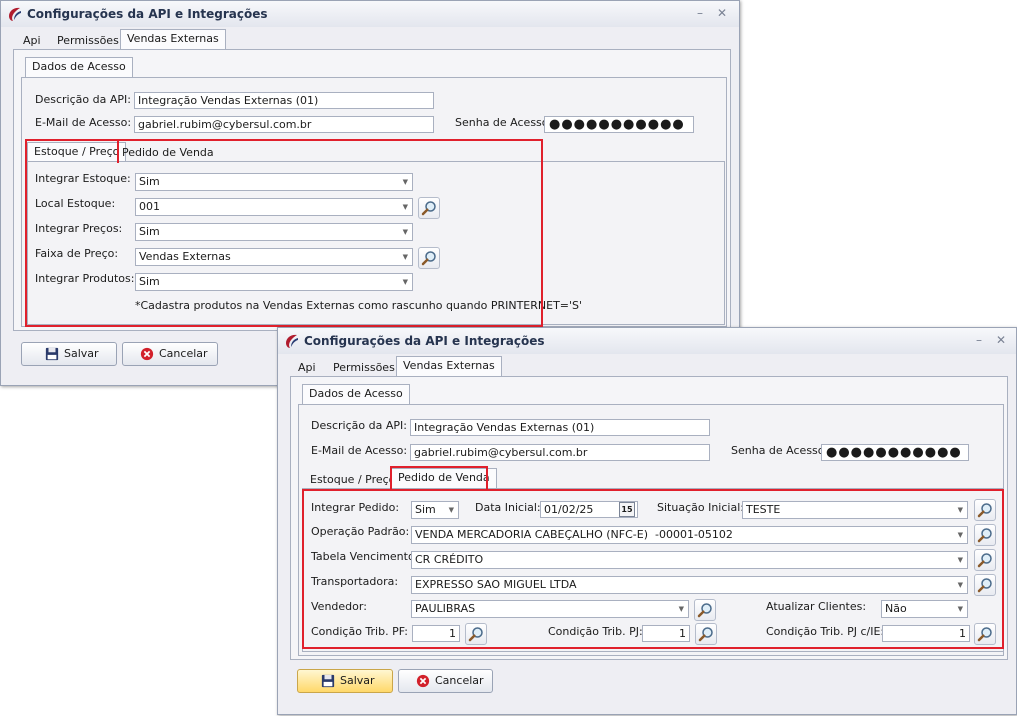  Describe the element at coordinates (72, 151) in the screenshot. I see `highlight-estoque-tab` at that location.